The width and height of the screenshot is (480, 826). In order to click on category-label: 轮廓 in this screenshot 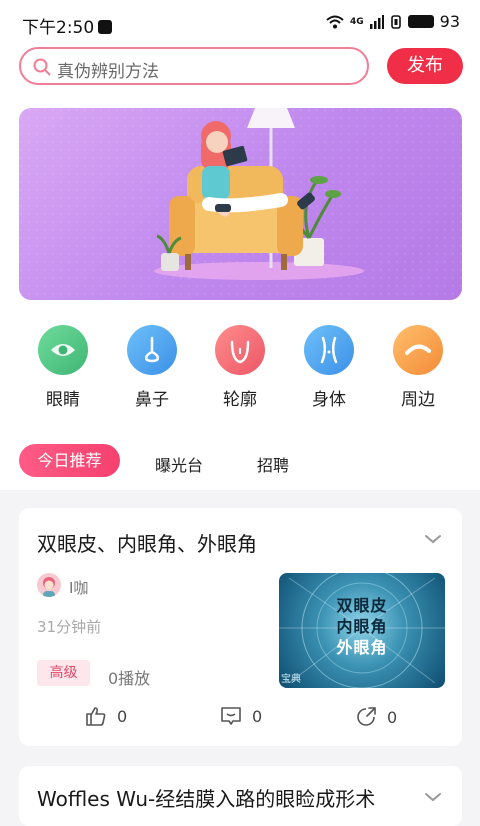, I will do `click(240, 400)`.